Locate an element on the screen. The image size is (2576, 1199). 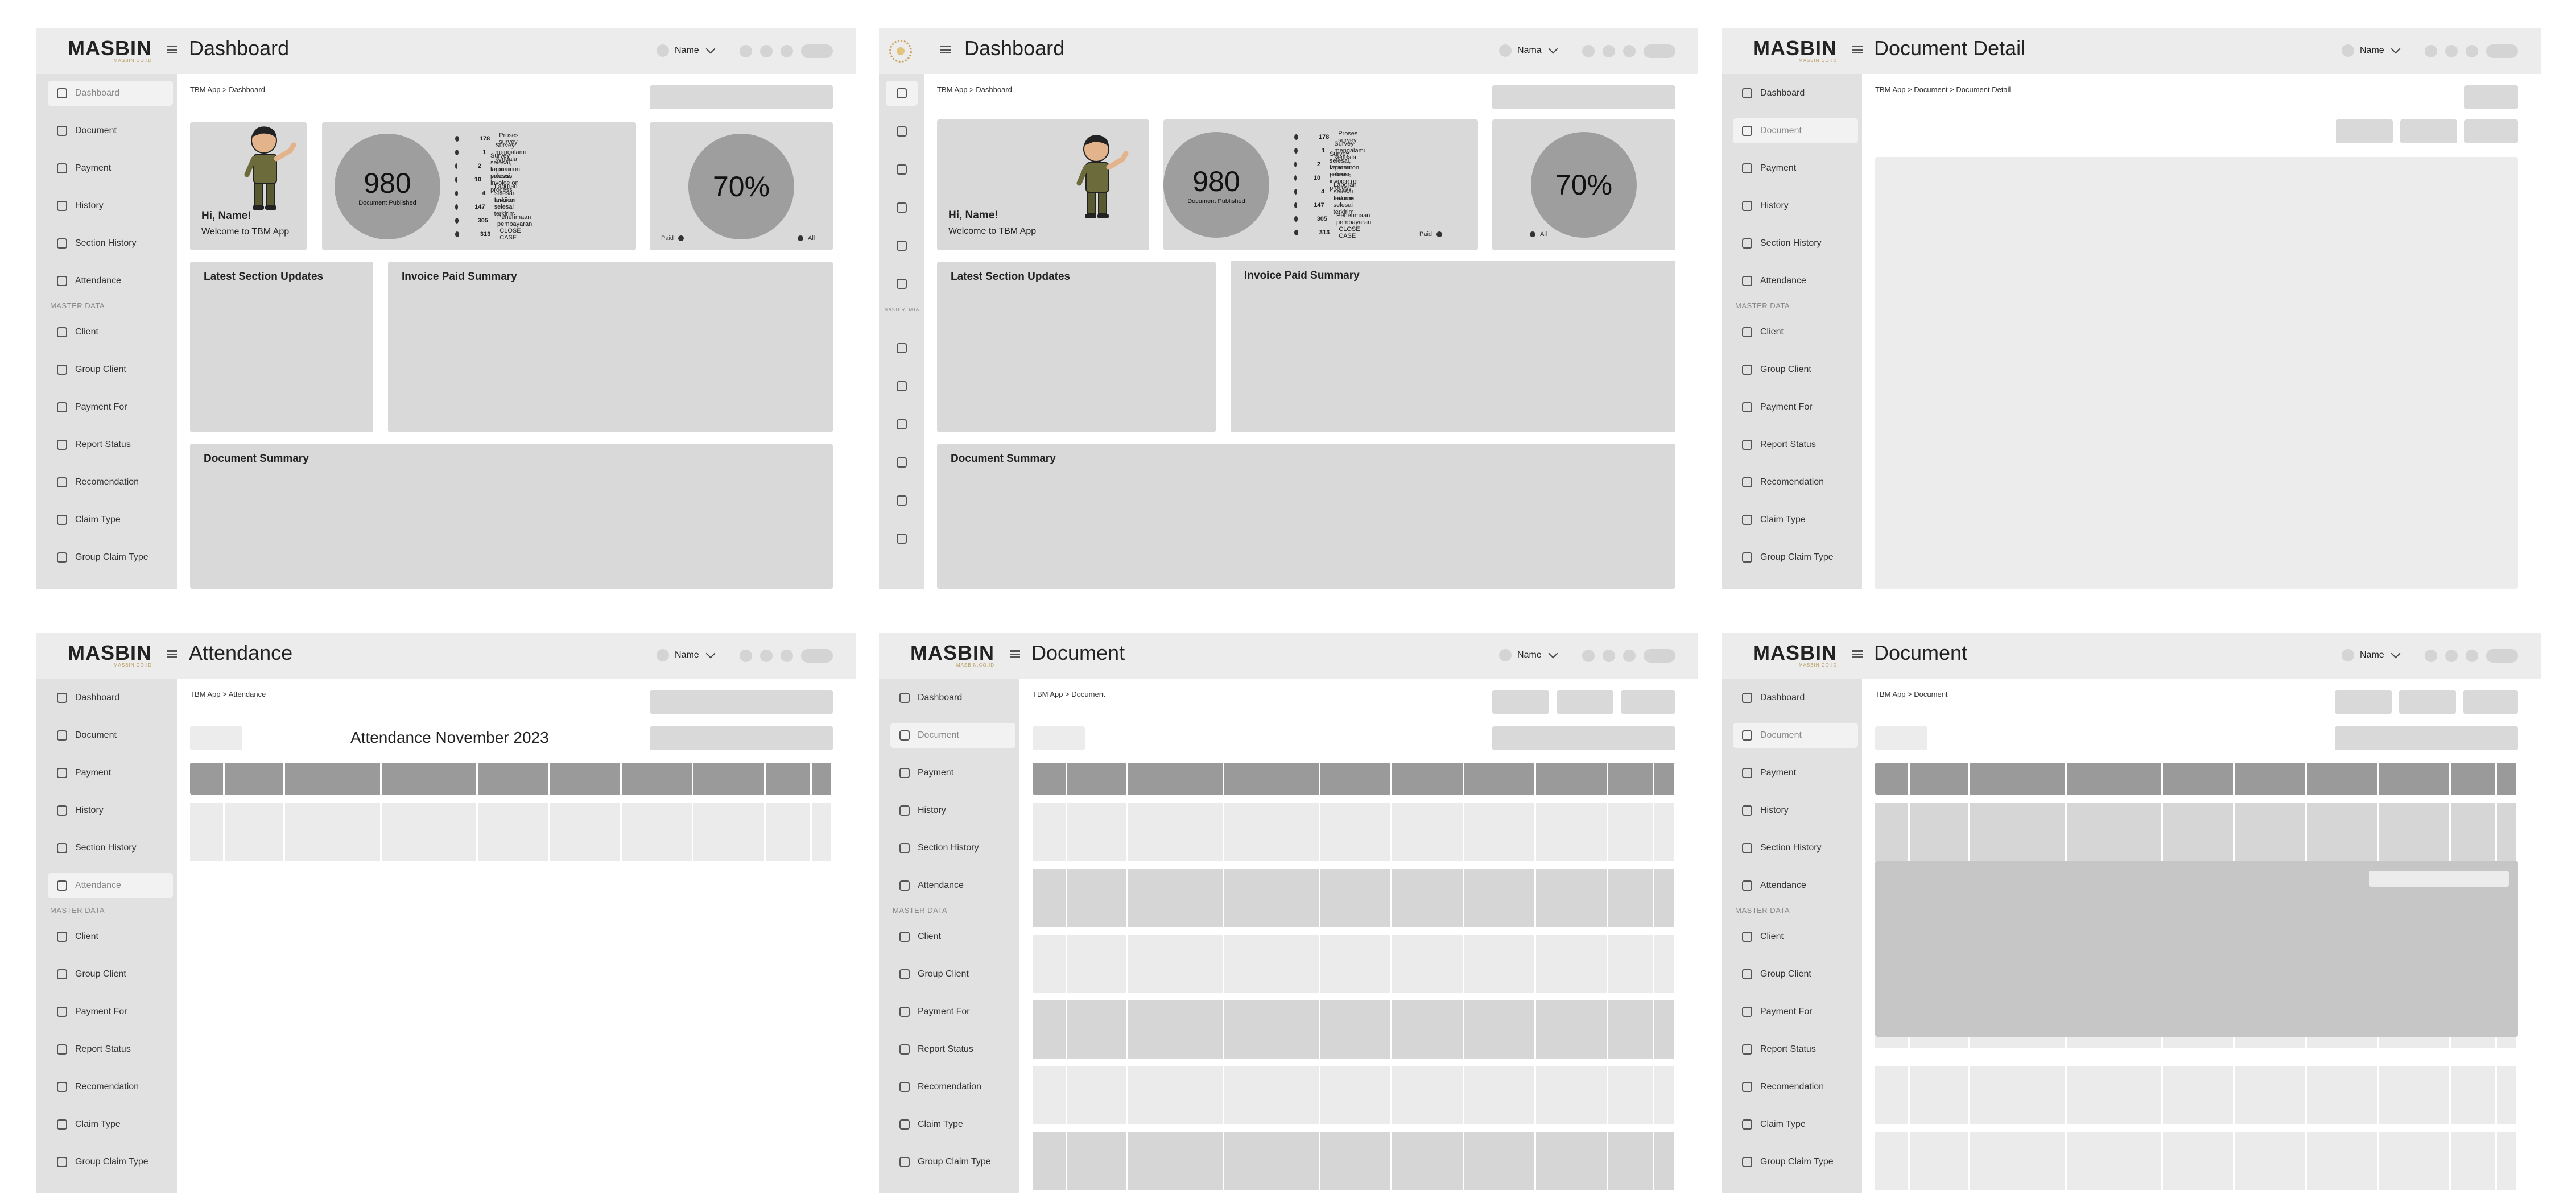
sidebar-item-document is located at coordinates (902, 131).